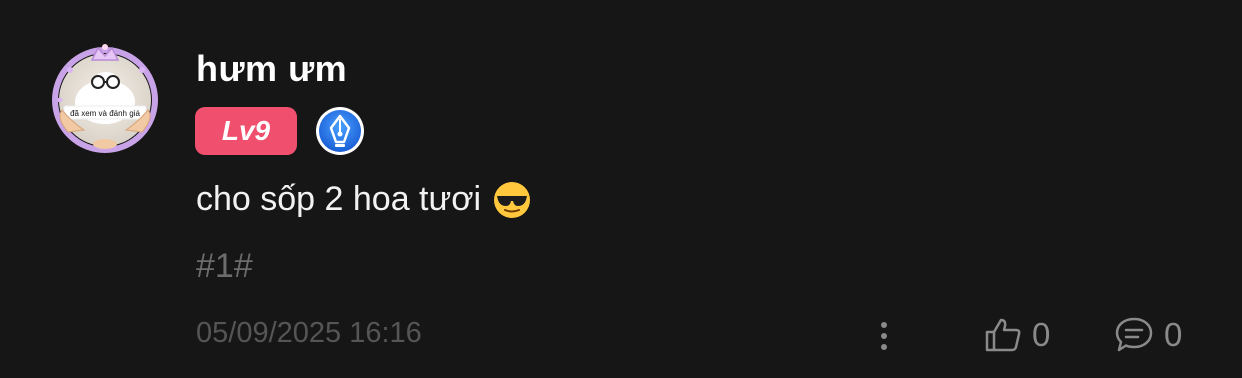 This screenshot has height=378, width=1242. What do you see at coordinates (271, 69) in the screenshot?
I see `username: hưm ưm` at bounding box center [271, 69].